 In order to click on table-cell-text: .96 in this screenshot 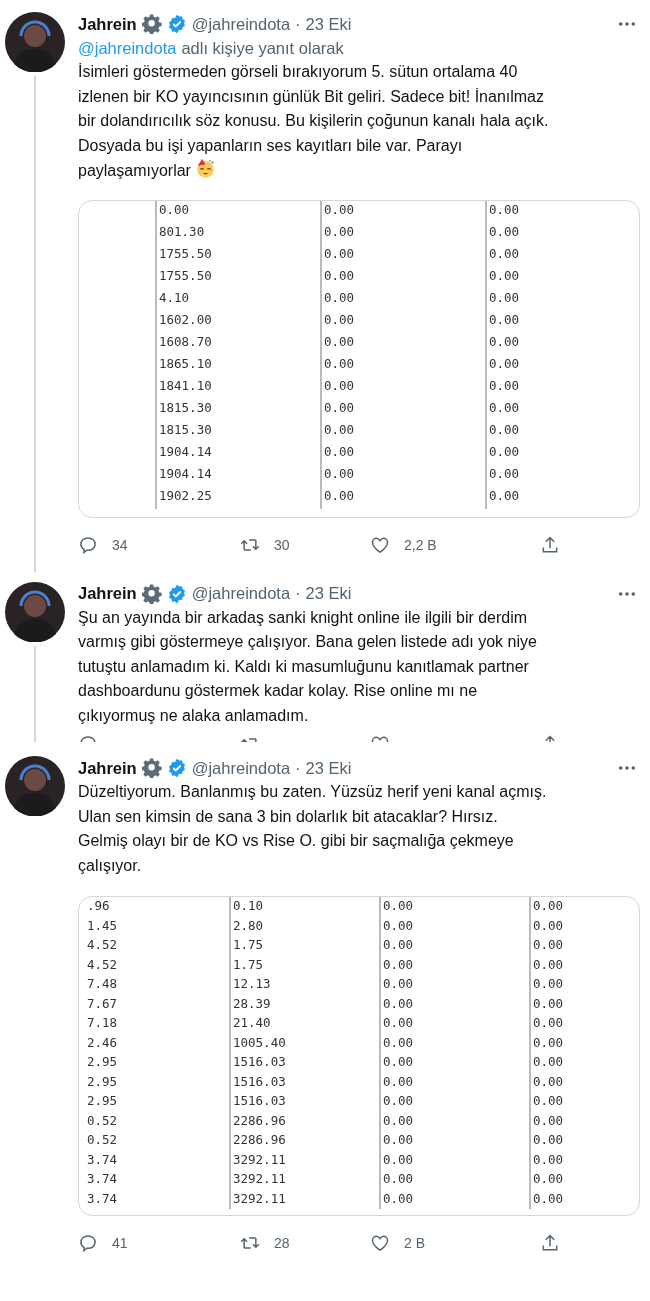, I will do `click(98, 906)`.